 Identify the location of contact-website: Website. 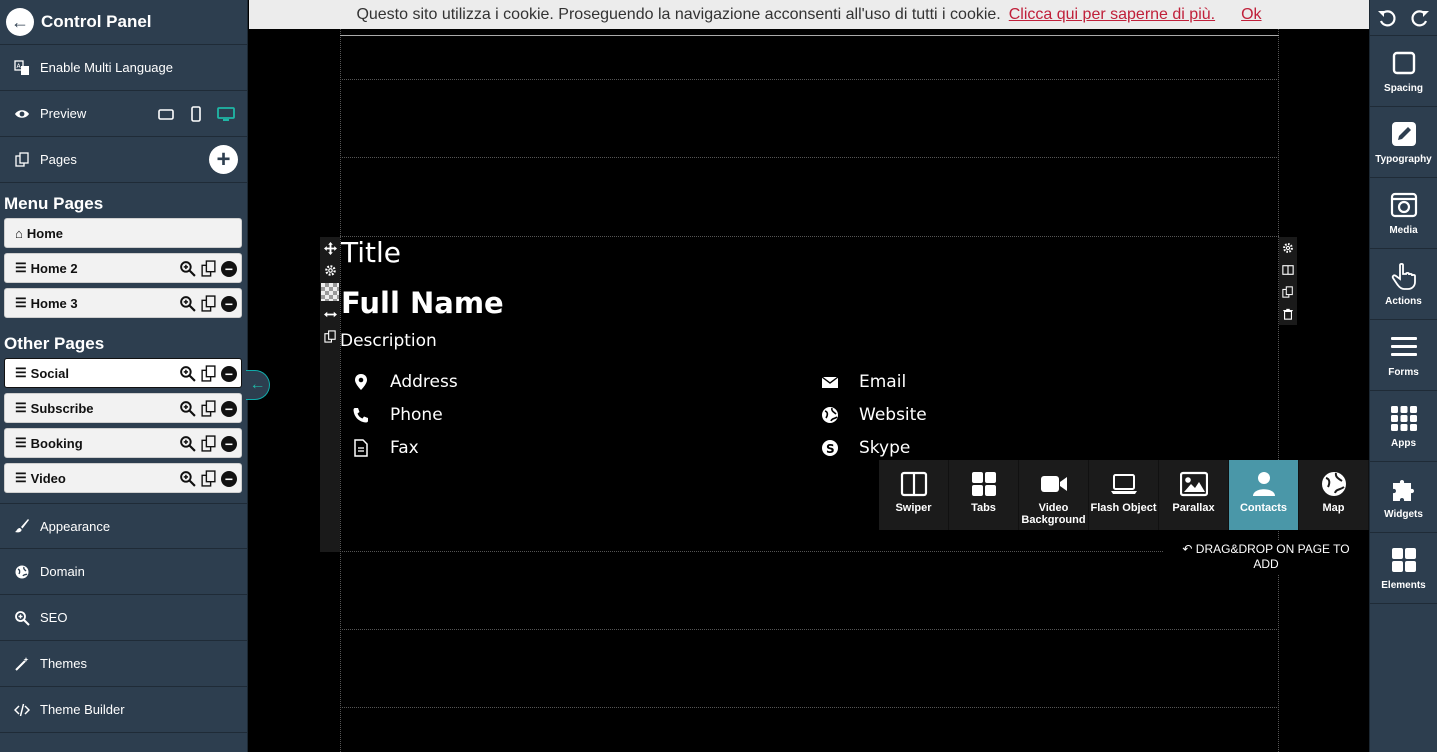
(873, 415).